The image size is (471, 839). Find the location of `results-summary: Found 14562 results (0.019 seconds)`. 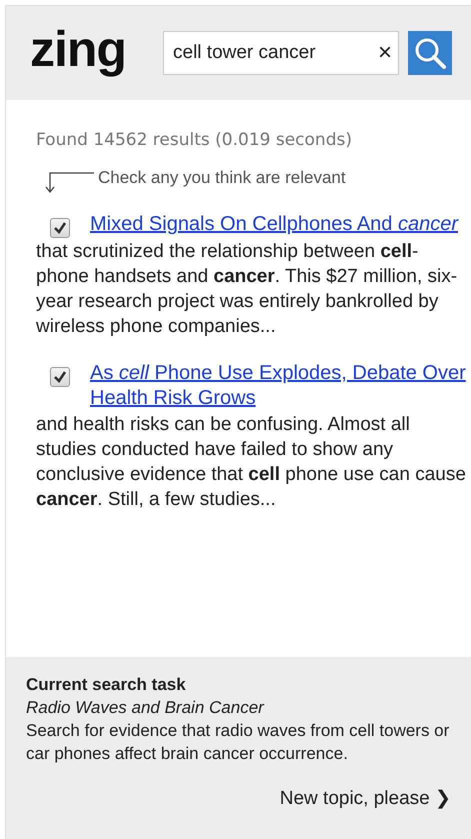

results-summary: Found 14562 results (0.019 seconds) is located at coordinates (194, 140).